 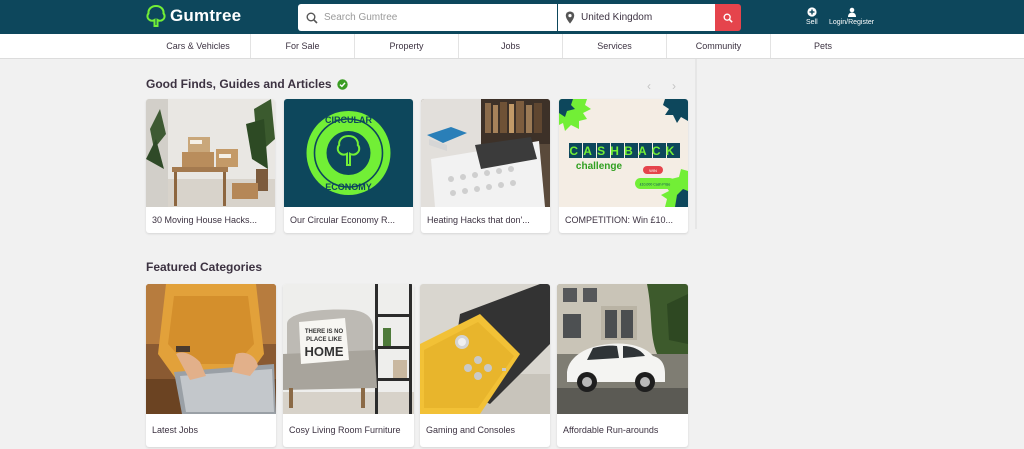 I want to click on nav-item-for-sale: For Sale, so click(x=303, y=46).